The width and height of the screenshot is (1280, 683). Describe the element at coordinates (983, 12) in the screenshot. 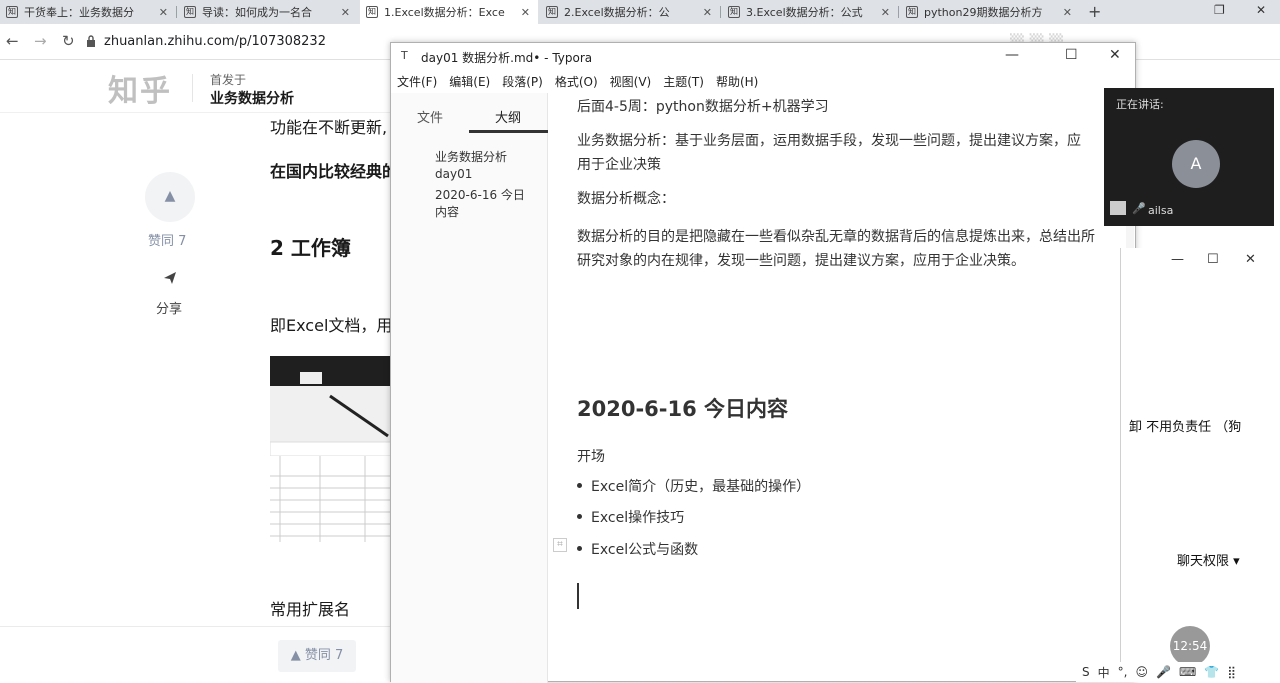

I see `tab-label: python29期数据分析方` at that location.